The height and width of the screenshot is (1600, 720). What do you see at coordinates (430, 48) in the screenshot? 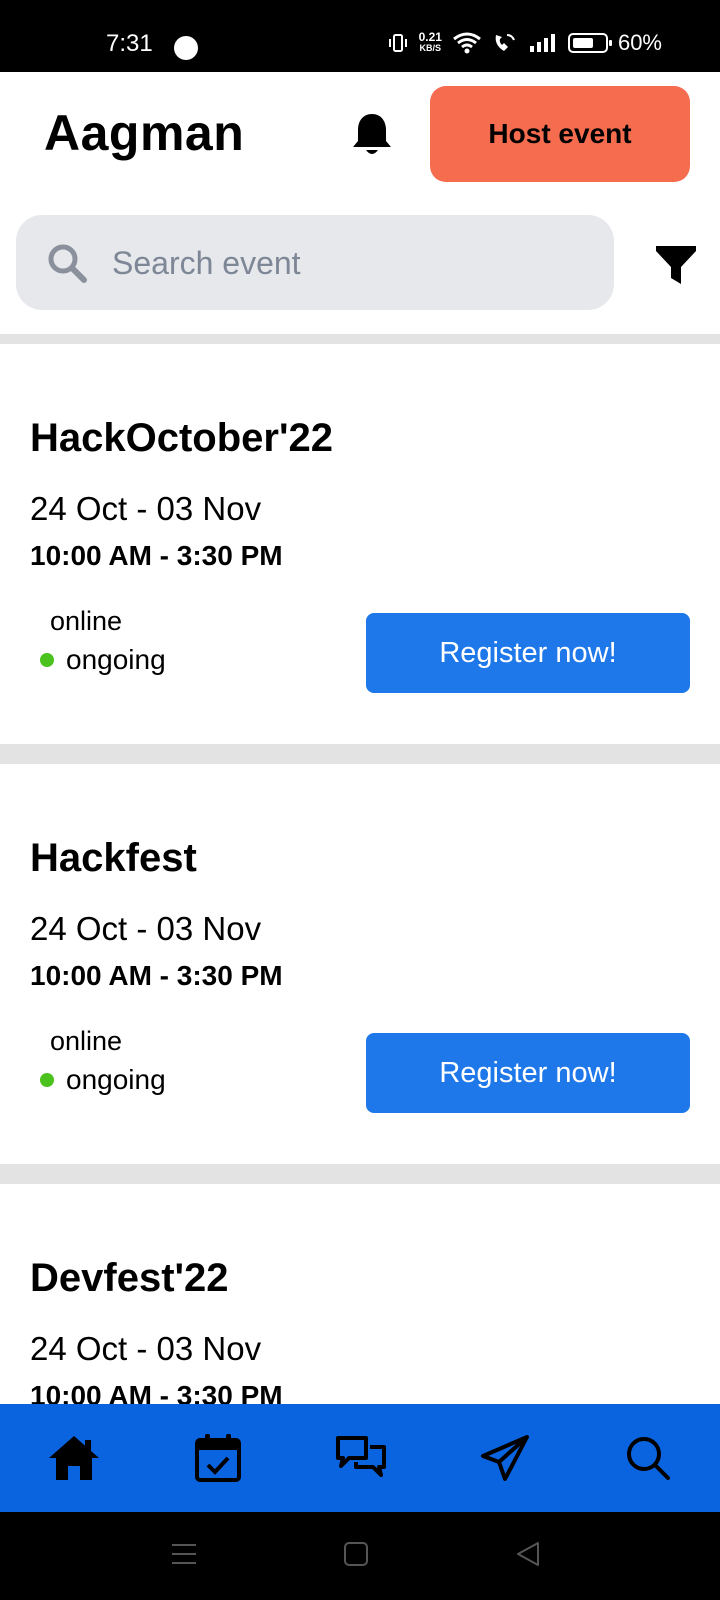
I see `net-speed-unit: KB/S` at bounding box center [430, 48].